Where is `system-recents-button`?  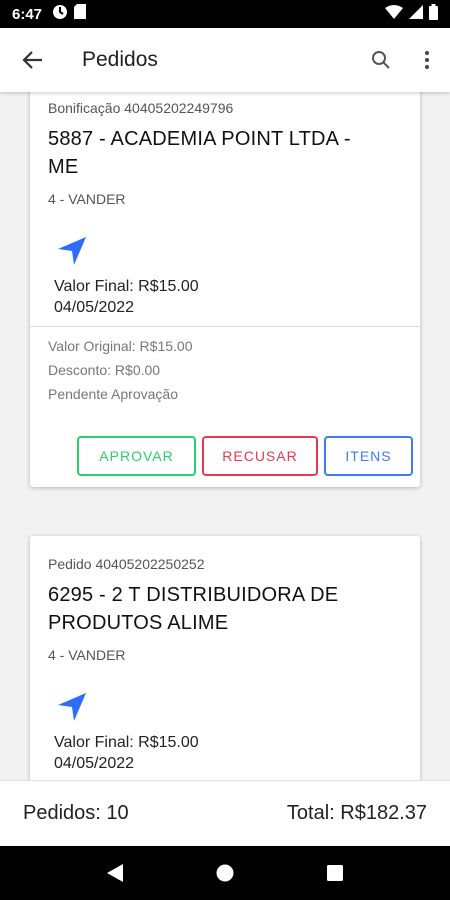
system-recents-button is located at coordinates (335, 873).